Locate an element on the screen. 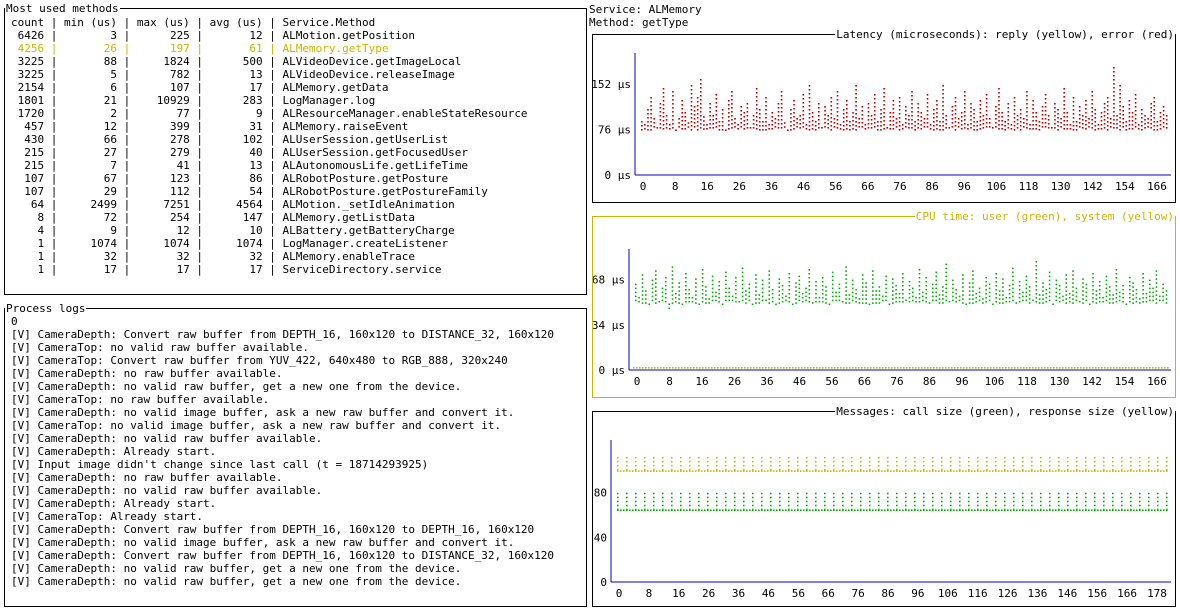 This screenshot has width=1180, height=615. series-green is located at coordinates (892, 501).